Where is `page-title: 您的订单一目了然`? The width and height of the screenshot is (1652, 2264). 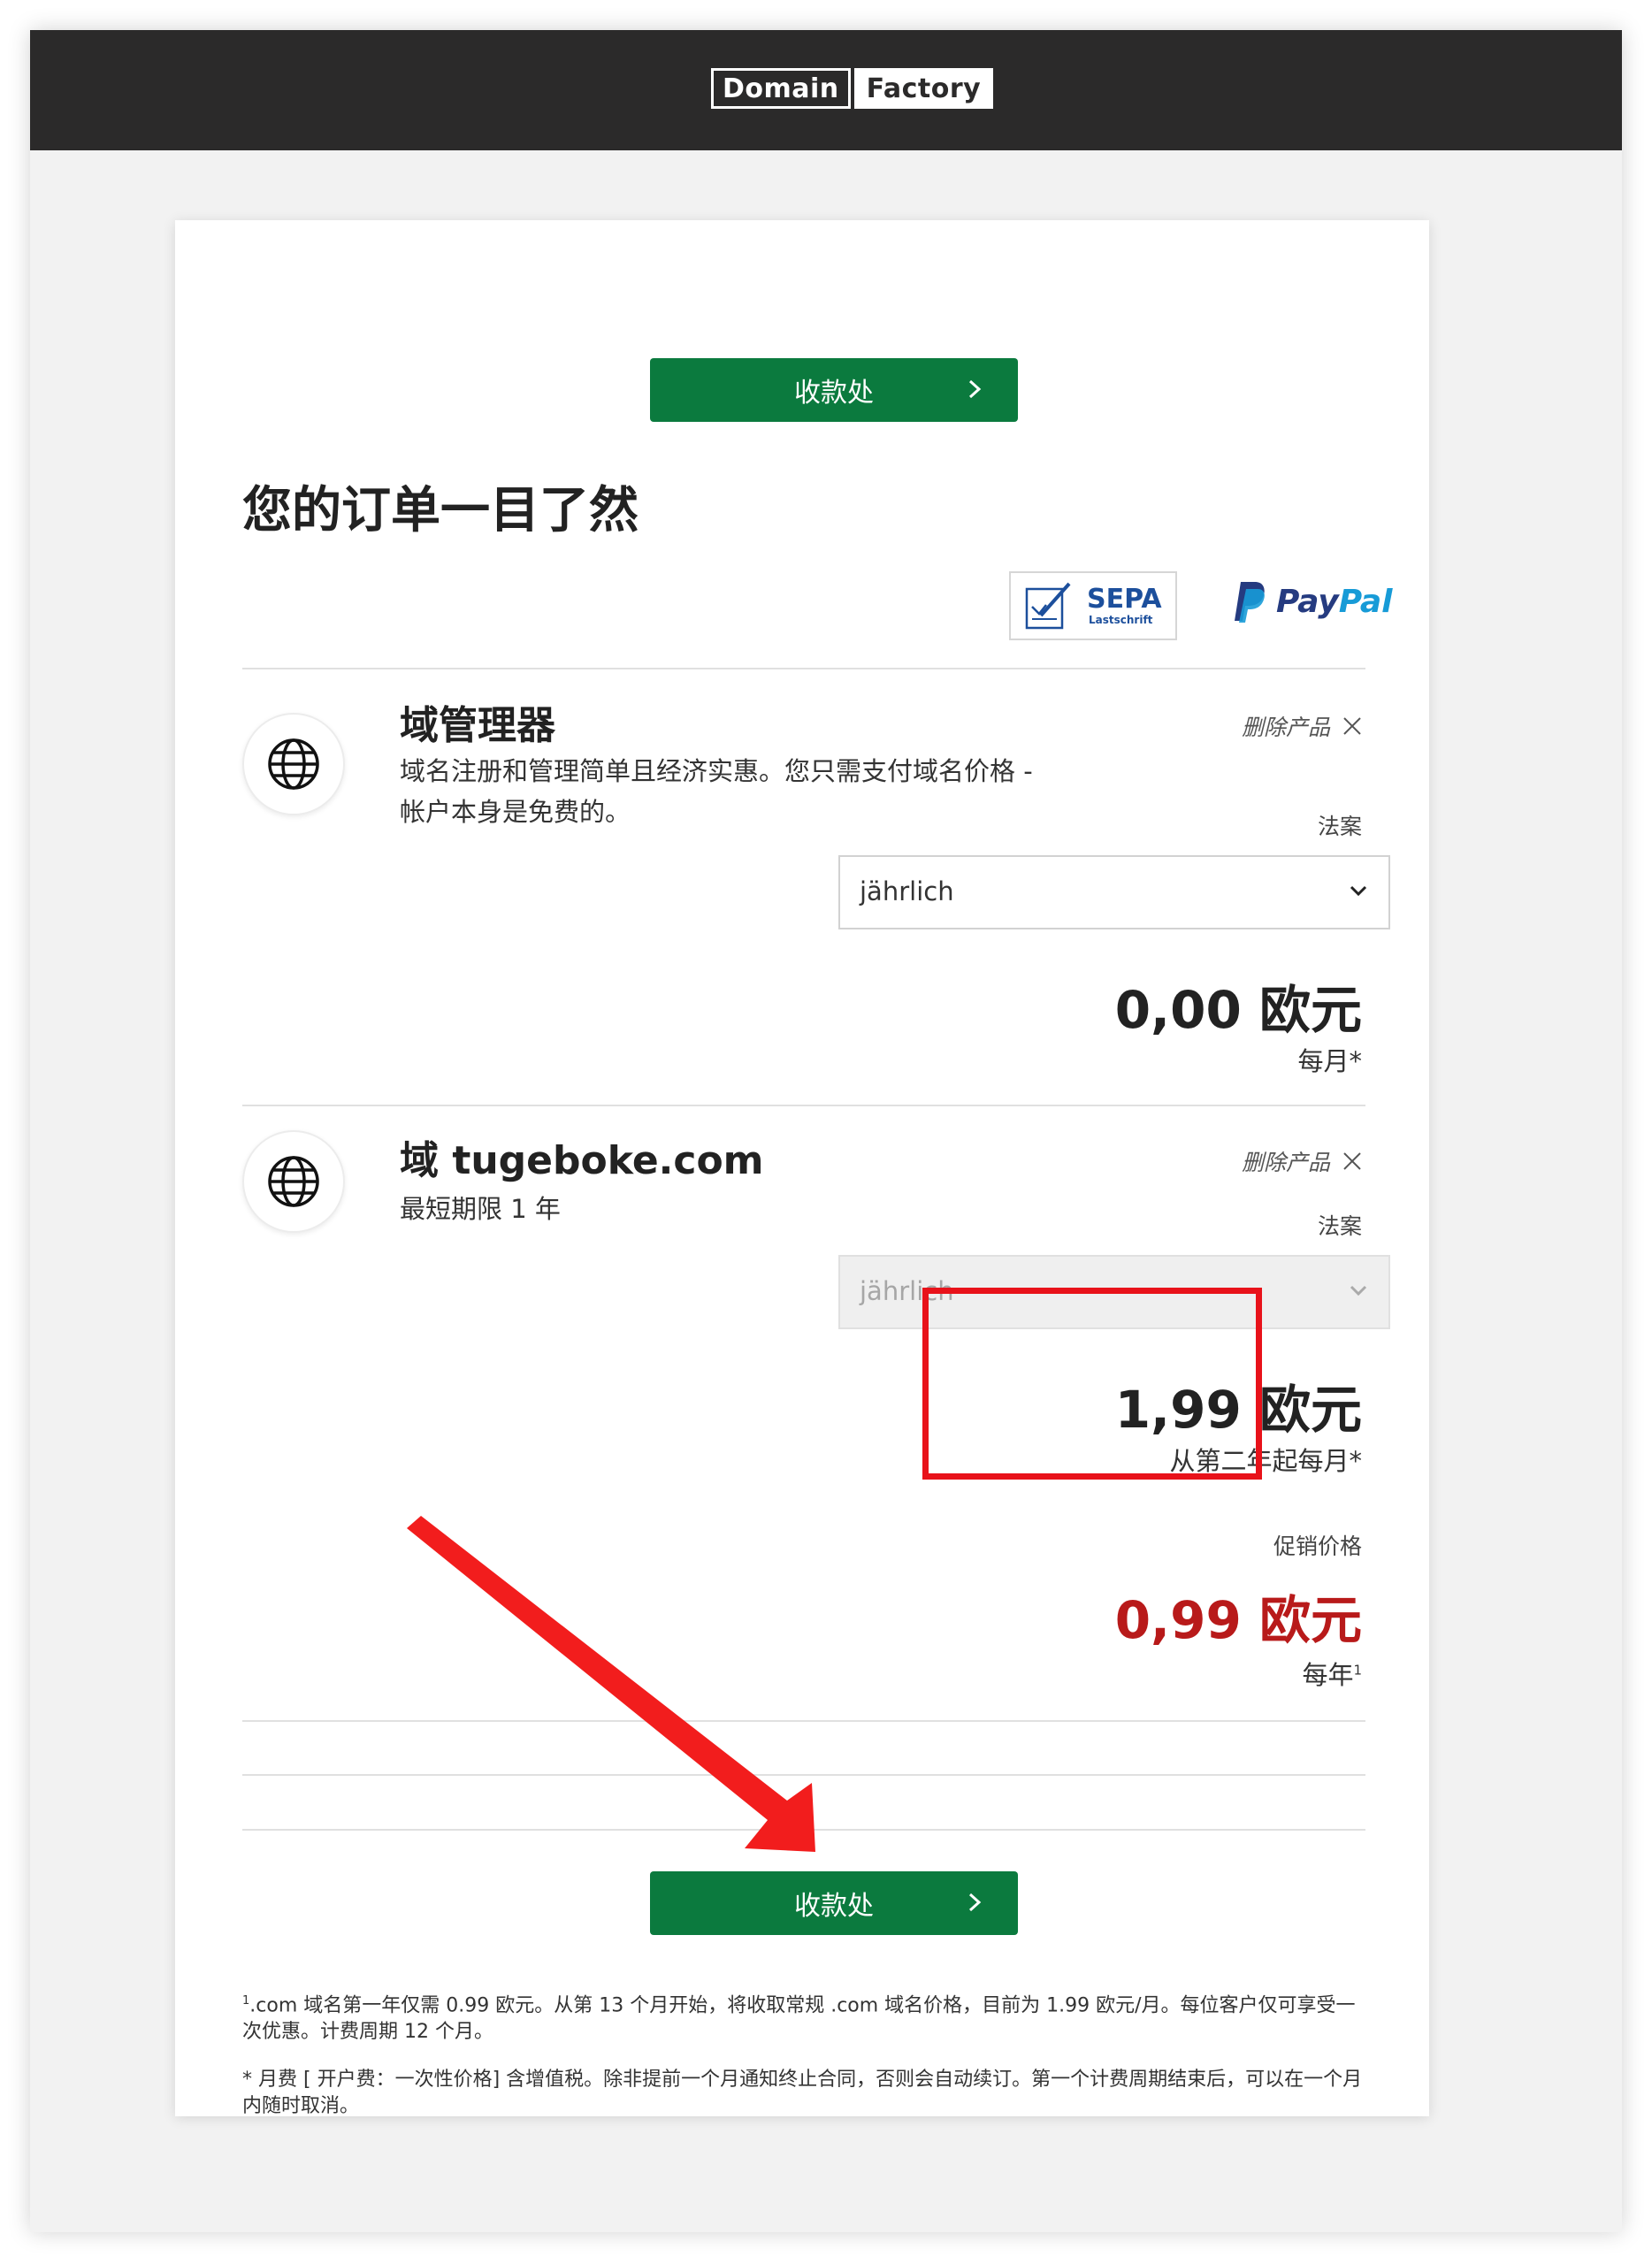
page-title: 您的订单一目了然 is located at coordinates (440, 510).